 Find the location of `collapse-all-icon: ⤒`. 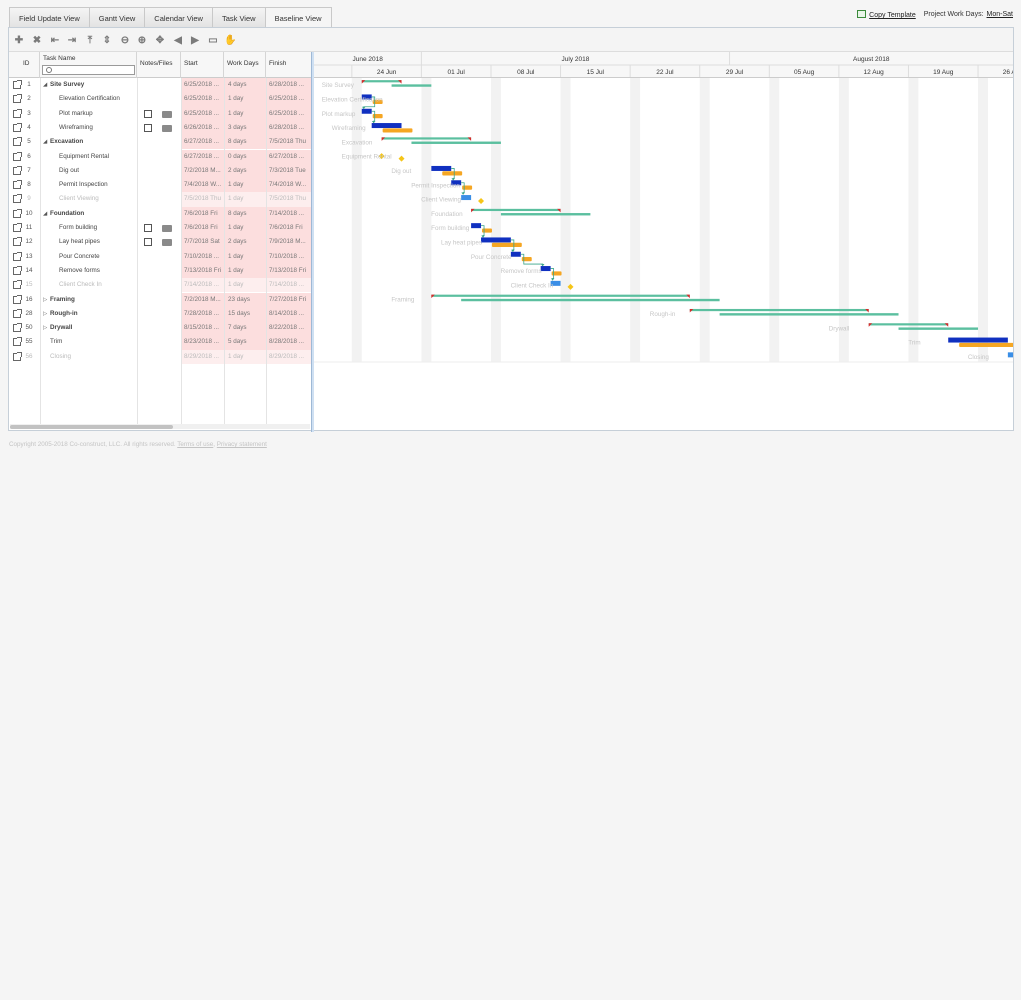

collapse-all-icon: ⤒ is located at coordinates (90, 40).